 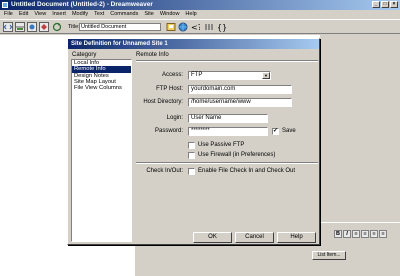 I want to click on access-label: Access:, so click(x=172, y=75).